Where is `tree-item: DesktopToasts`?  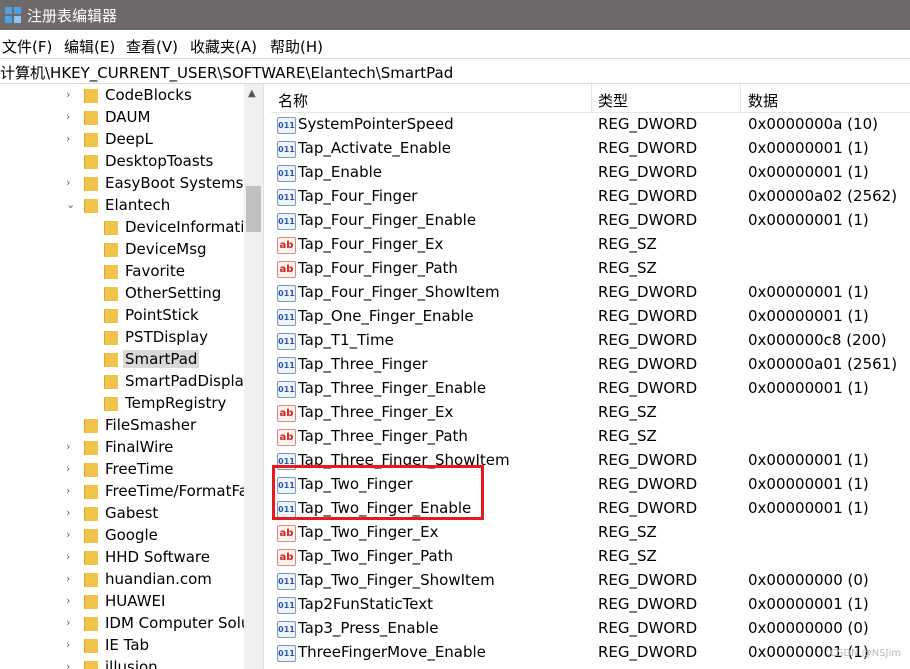
tree-item: DesktopToasts is located at coordinates (122, 161).